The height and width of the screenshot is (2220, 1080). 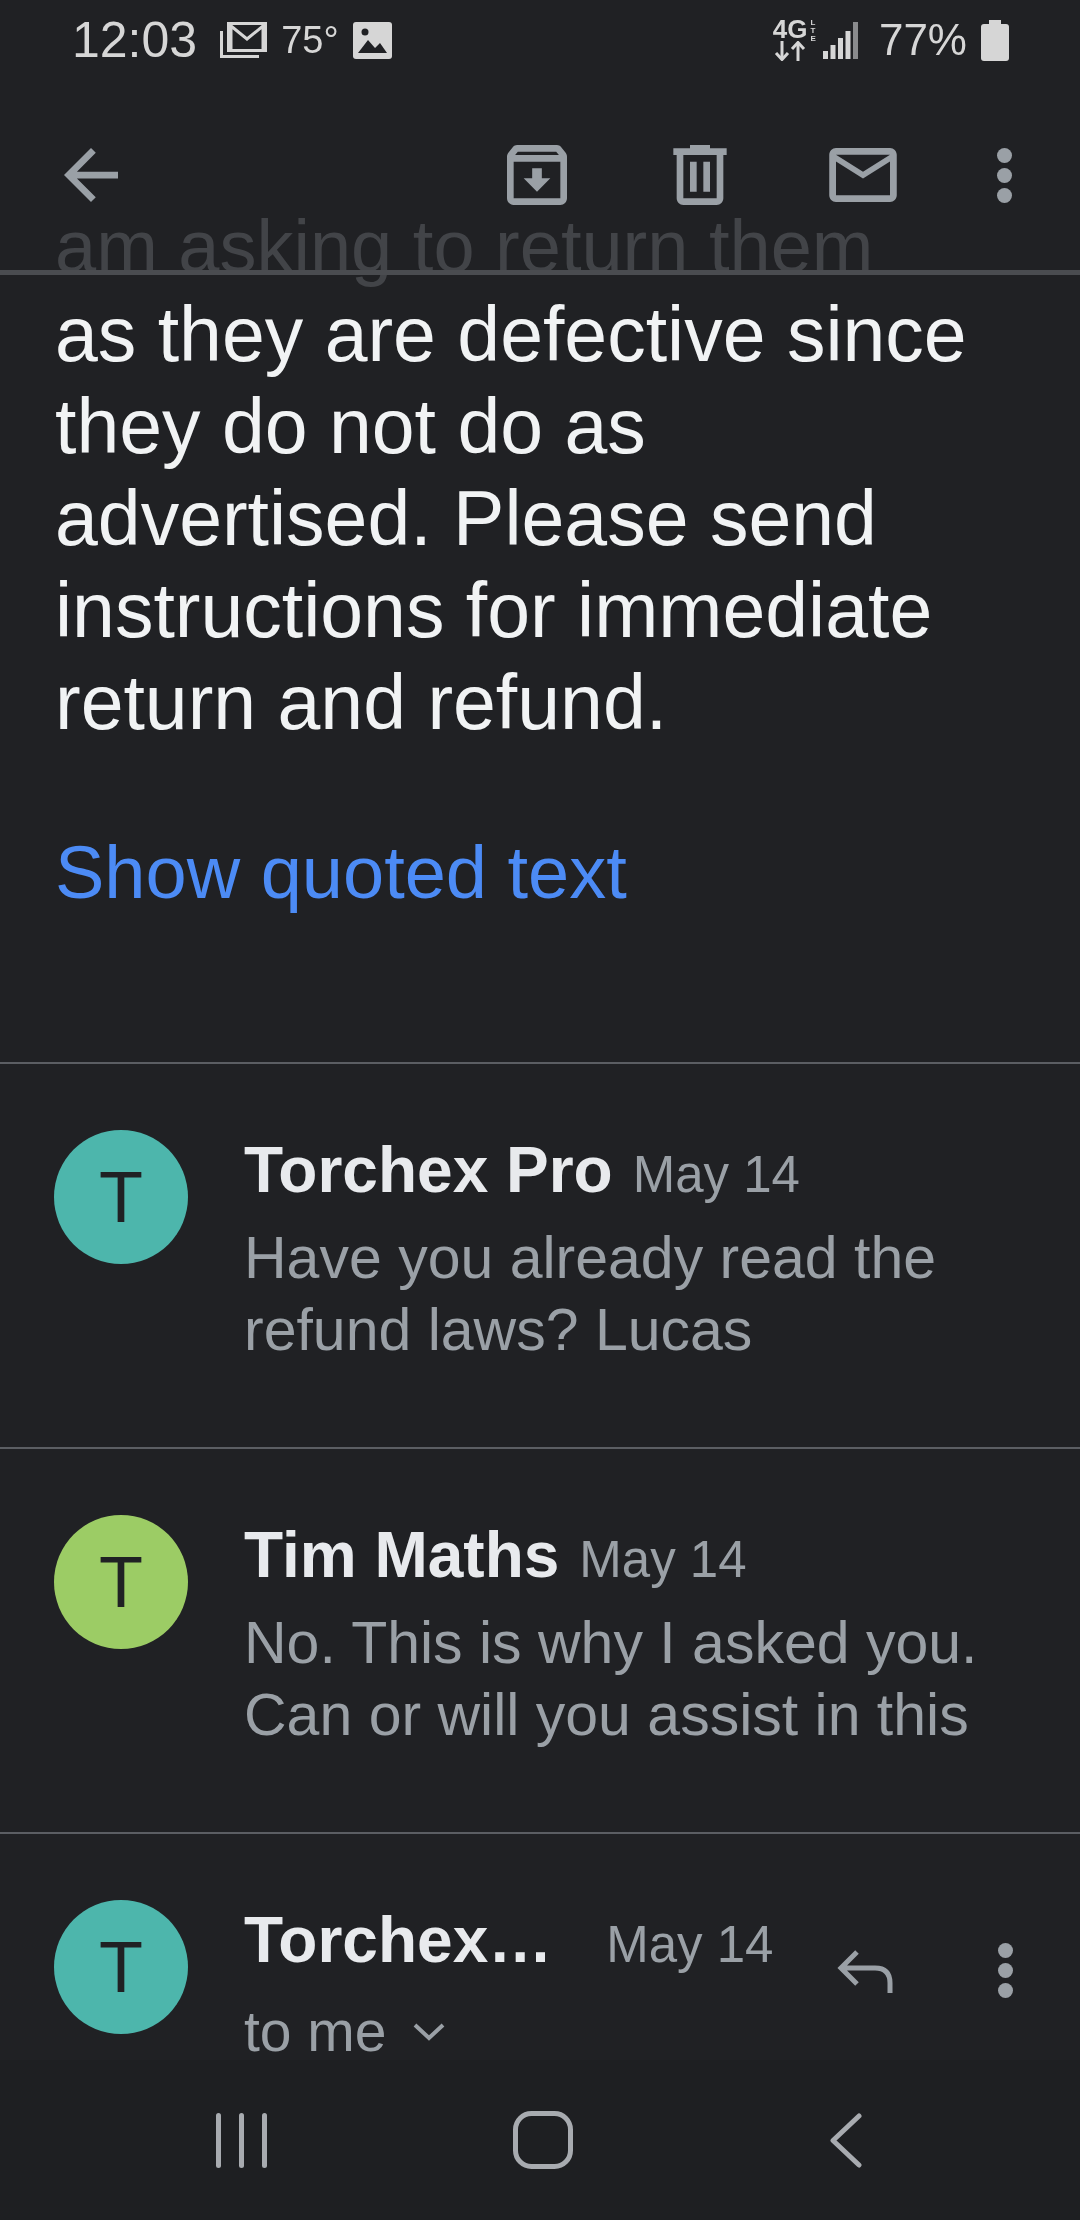 What do you see at coordinates (537, 175) in the screenshot?
I see `box-down-arrow-icon` at bounding box center [537, 175].